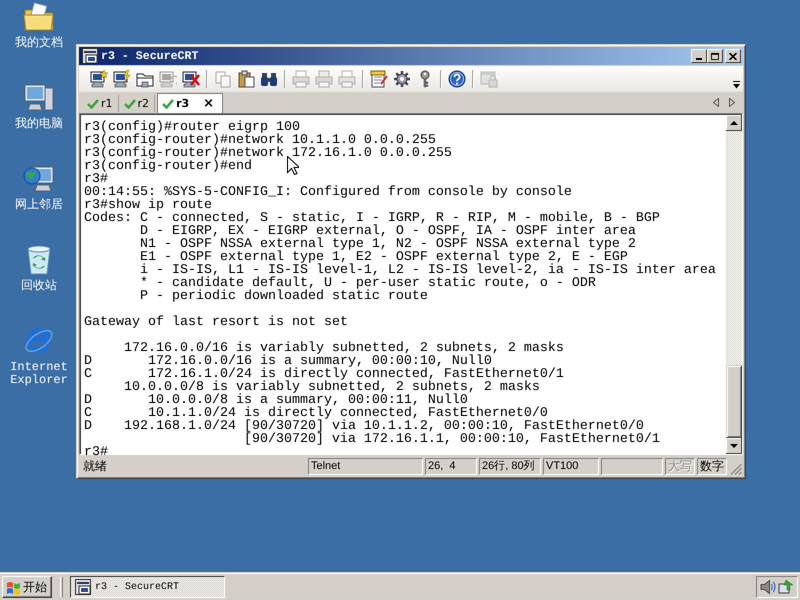  I want to click on terminal-line: C 172.16.1.0/24 is directly connected, FastEthernet0/1, so click(324, 374).